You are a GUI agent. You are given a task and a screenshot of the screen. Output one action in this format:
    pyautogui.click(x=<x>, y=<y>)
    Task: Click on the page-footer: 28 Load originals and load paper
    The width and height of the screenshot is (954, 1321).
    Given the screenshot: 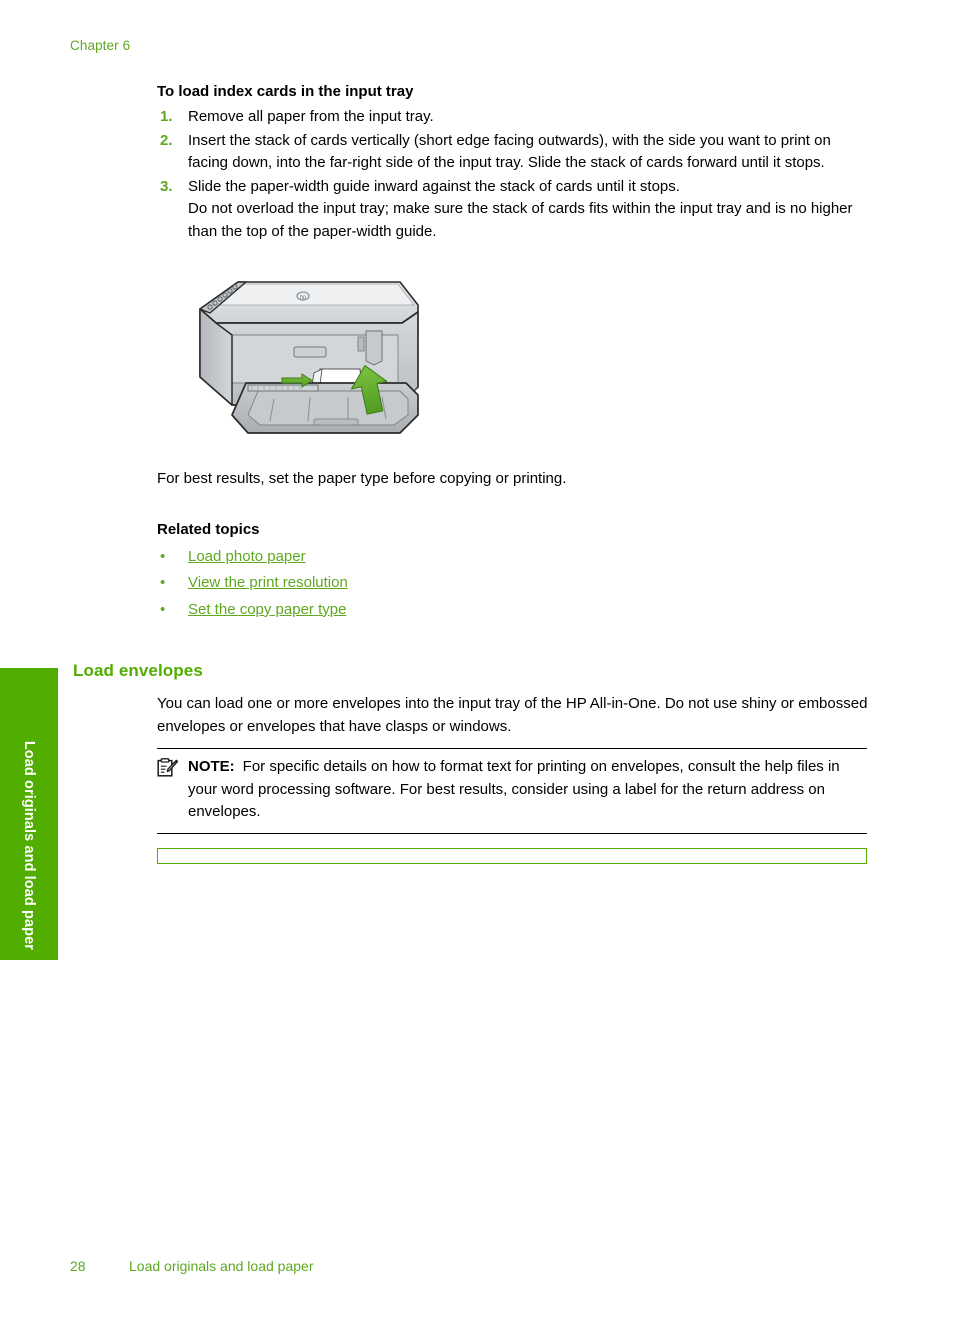 What is the action you would take?
    pyautogui.click(x=191, y=1266)
    